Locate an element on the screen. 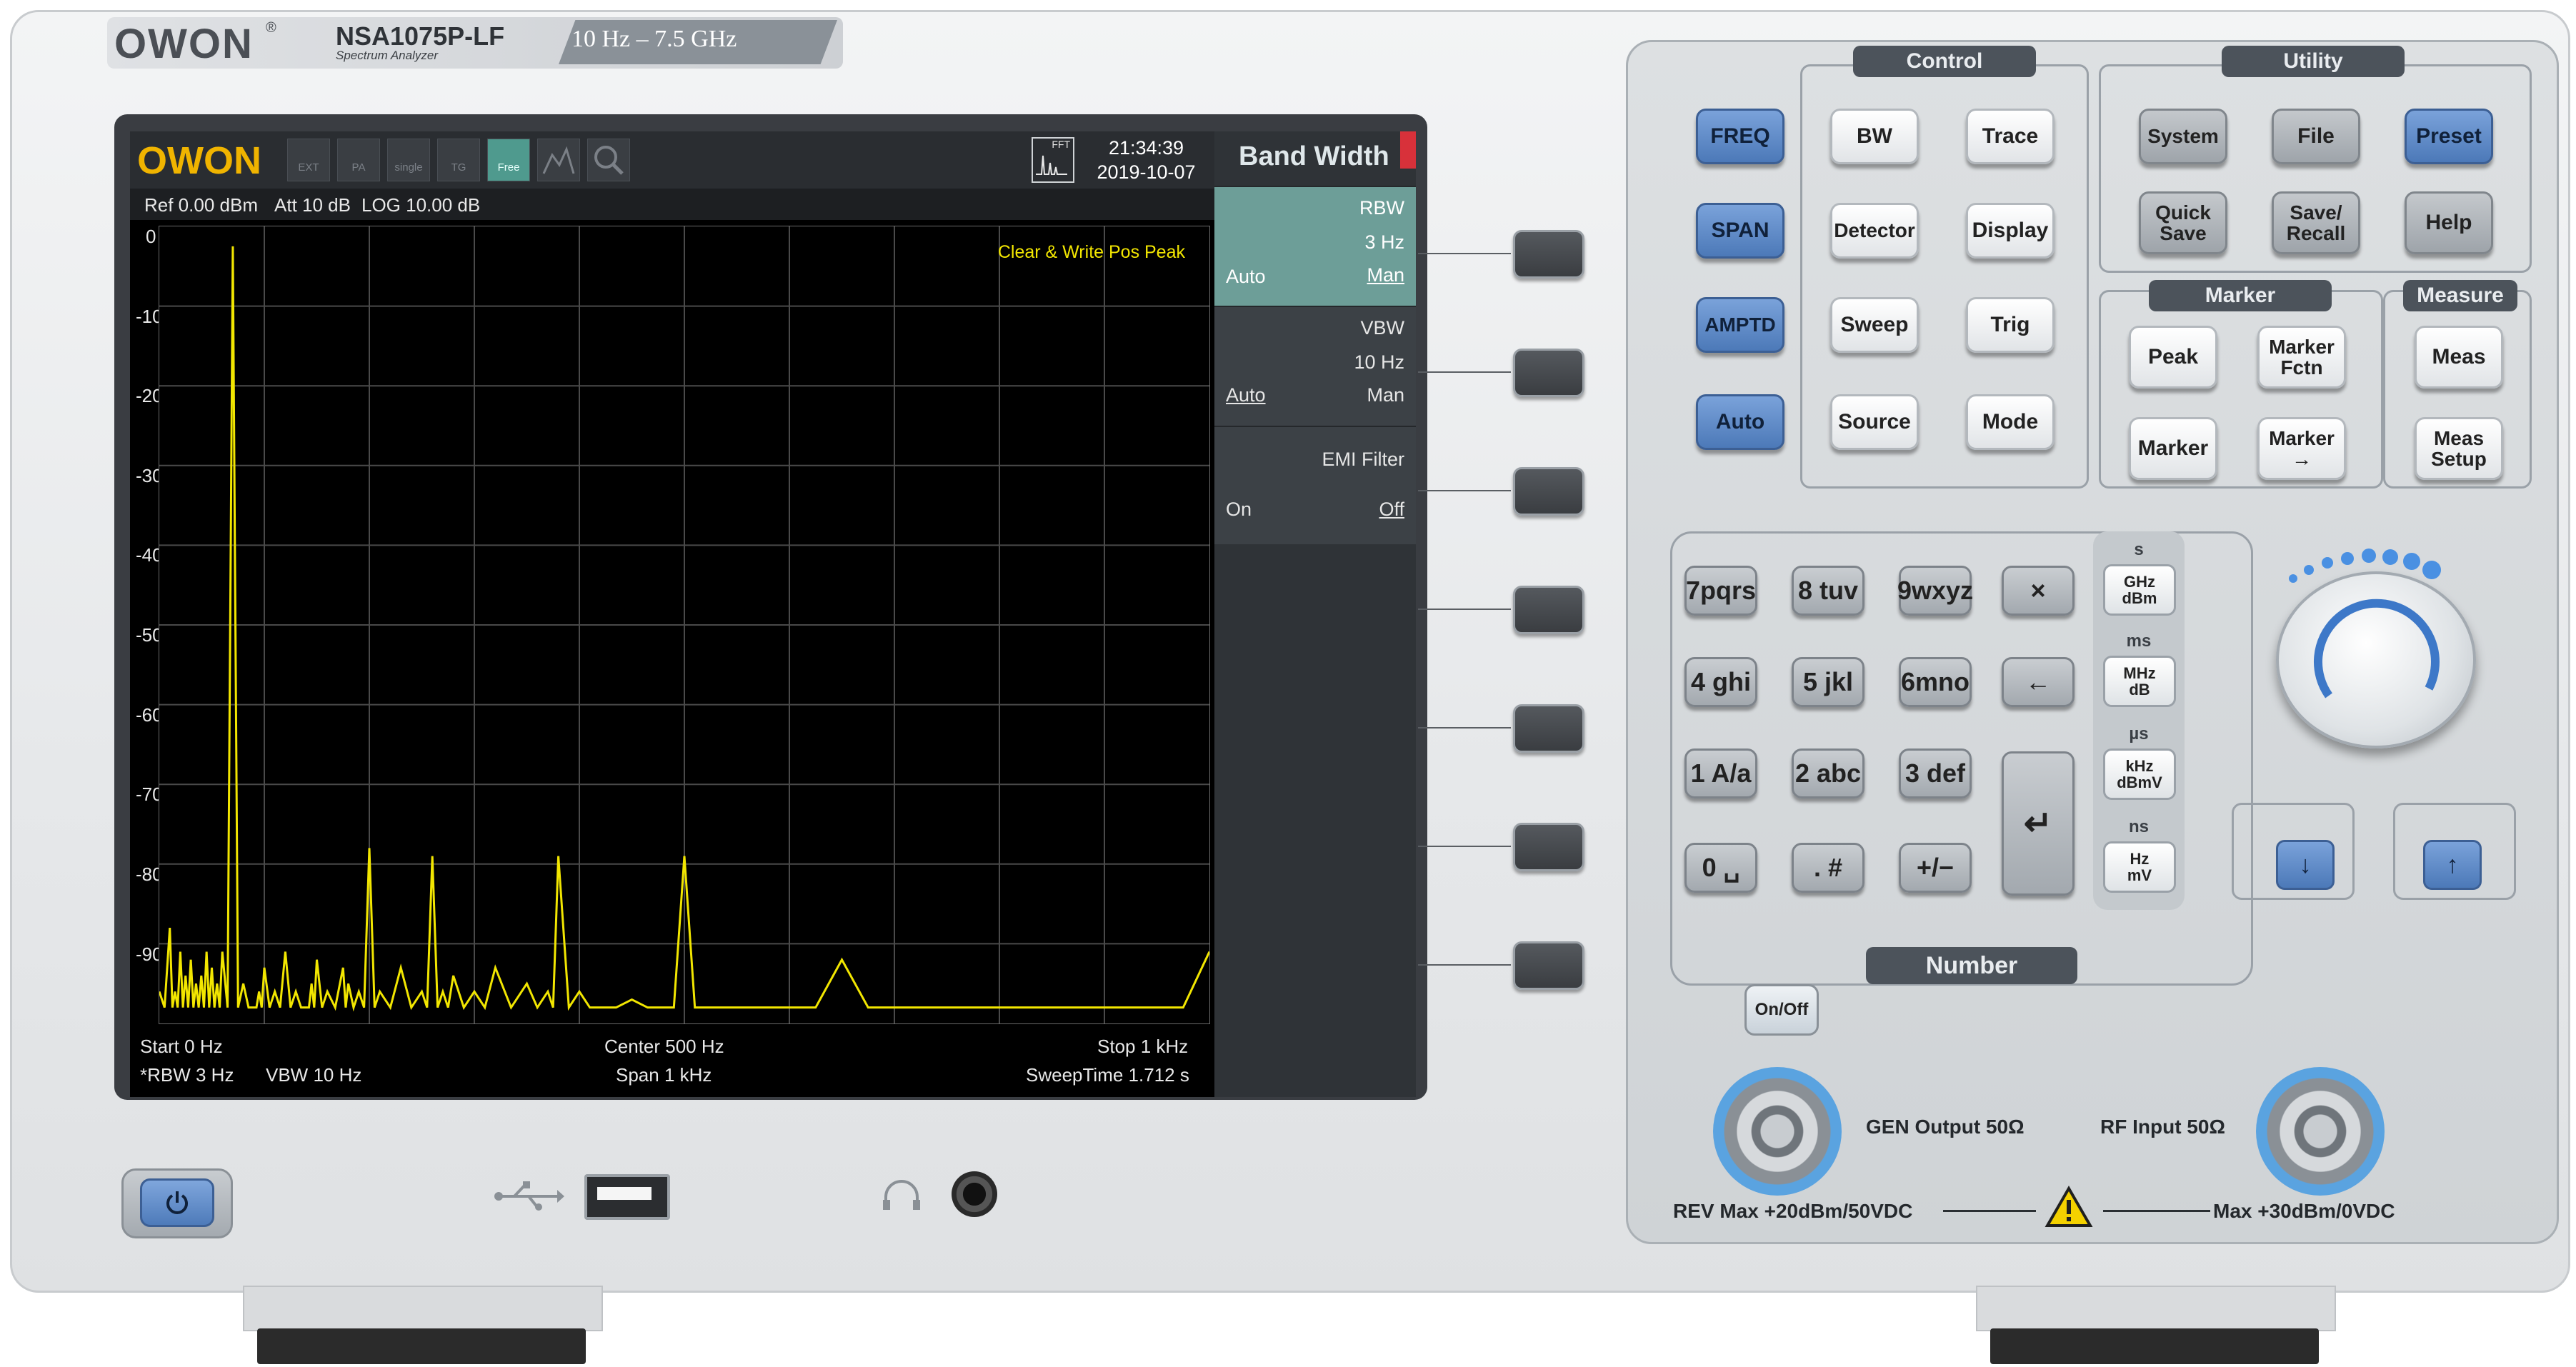  model-subtitle: Spectrum Analyzer is located at coordinates (387, 55).